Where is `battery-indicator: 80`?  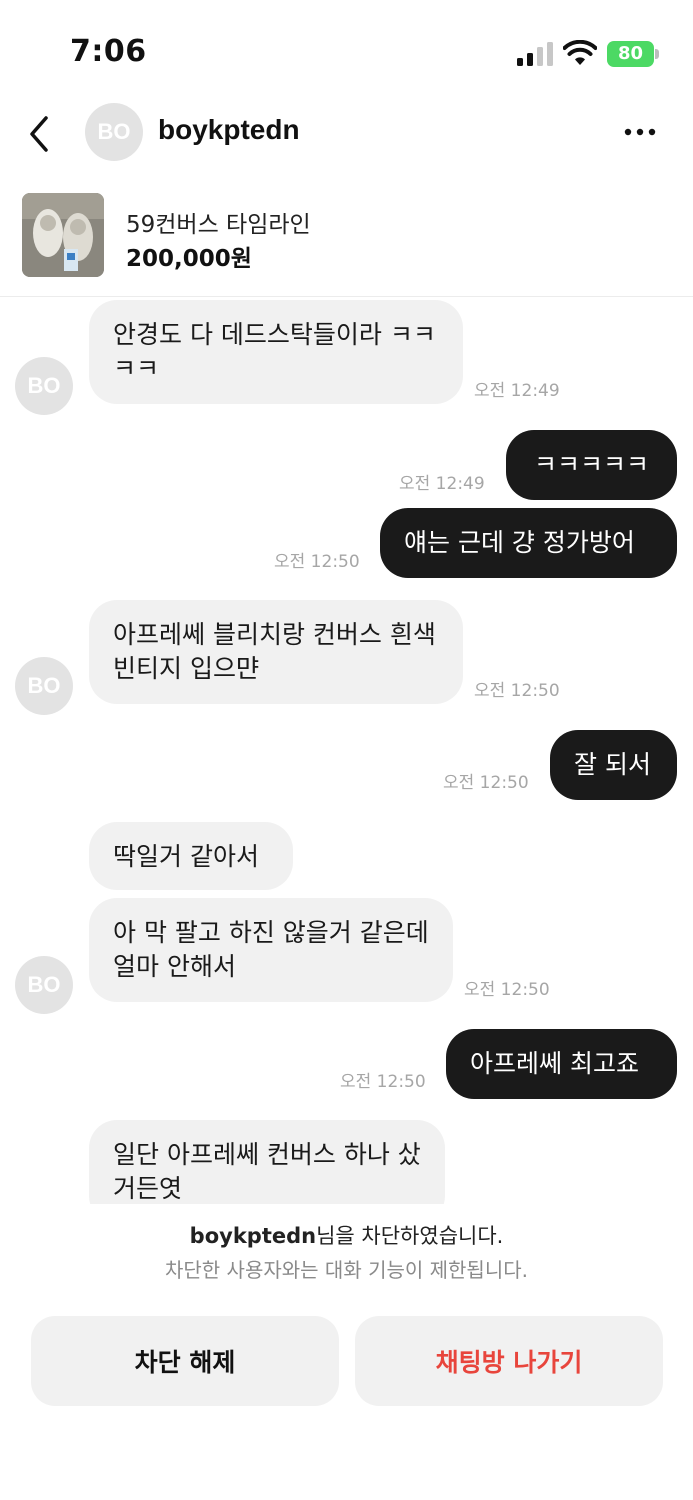
battery-indicator: 80 is located at coordinates (633, 54).